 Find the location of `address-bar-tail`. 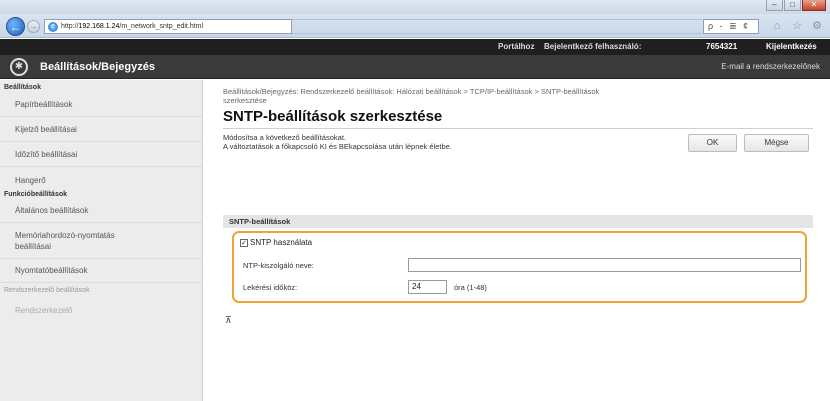

address-bar-tail is located at coordinates (497, 26).